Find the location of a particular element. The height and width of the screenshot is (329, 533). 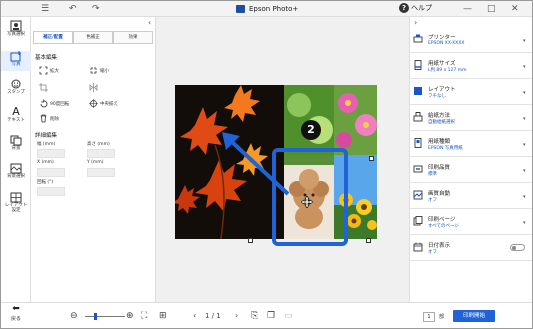

rail-stamp: スタンプ is located at coordinates (16, 87).